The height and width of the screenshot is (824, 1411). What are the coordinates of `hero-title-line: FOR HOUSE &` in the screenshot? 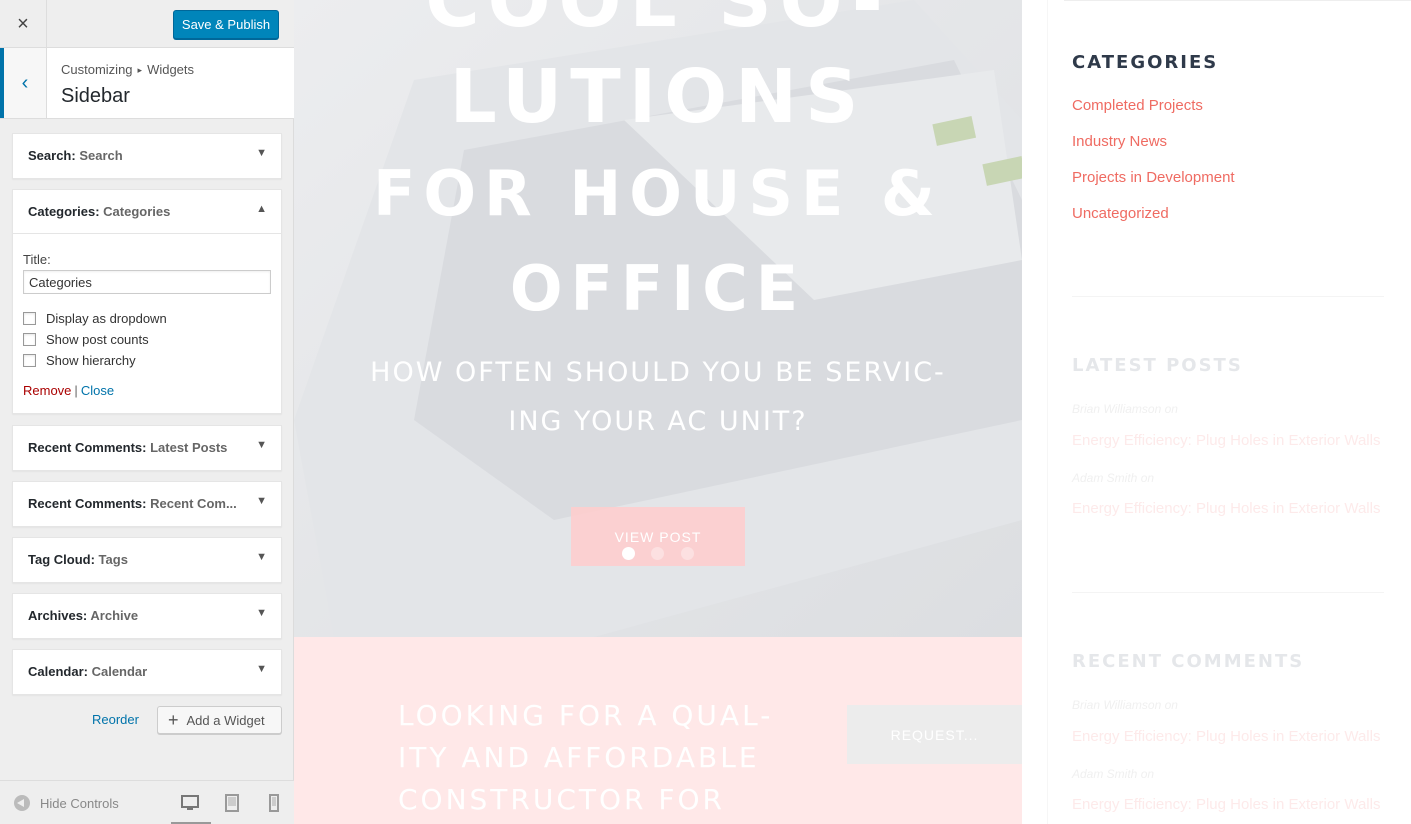 It's located at (658, 193).